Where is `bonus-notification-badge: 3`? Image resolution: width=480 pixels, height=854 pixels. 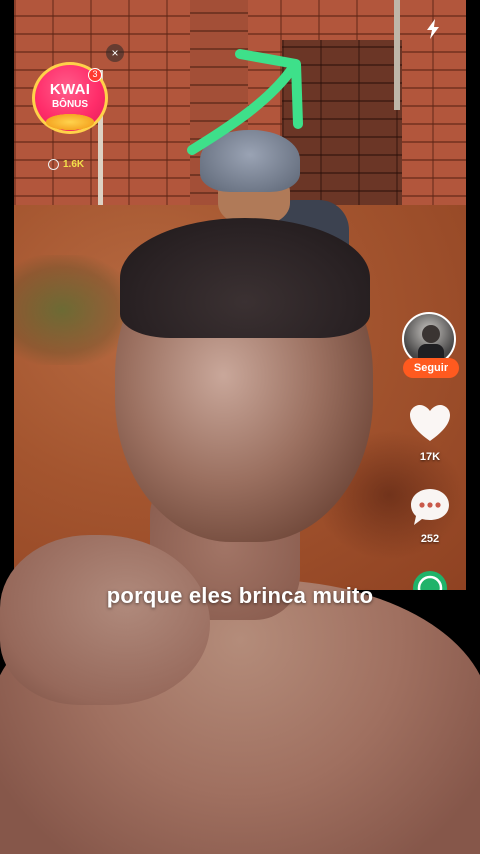 bonus-notification-badge: 3 is located at coordinates (95, 75).